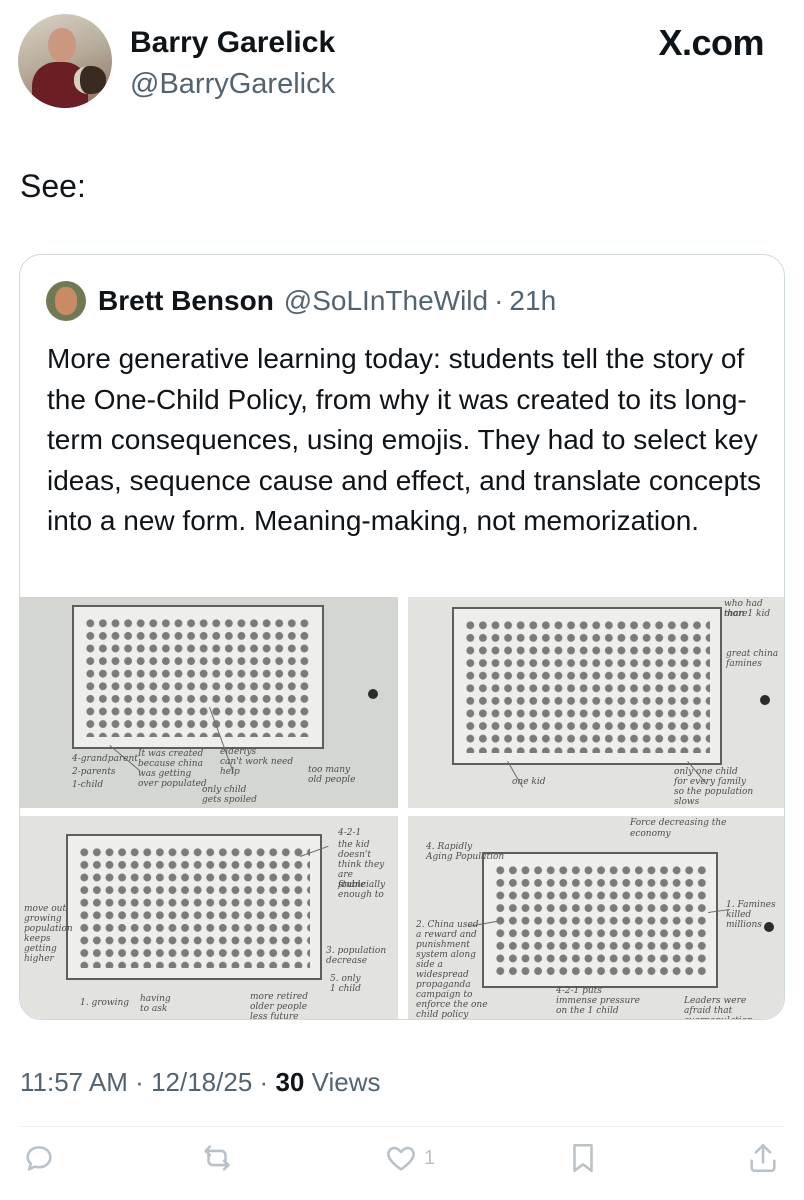 Image resolution: width=804 pixels, height=1200 pixels. I want to click on handwritten-note: 4-grandparent, so click(105, 759).